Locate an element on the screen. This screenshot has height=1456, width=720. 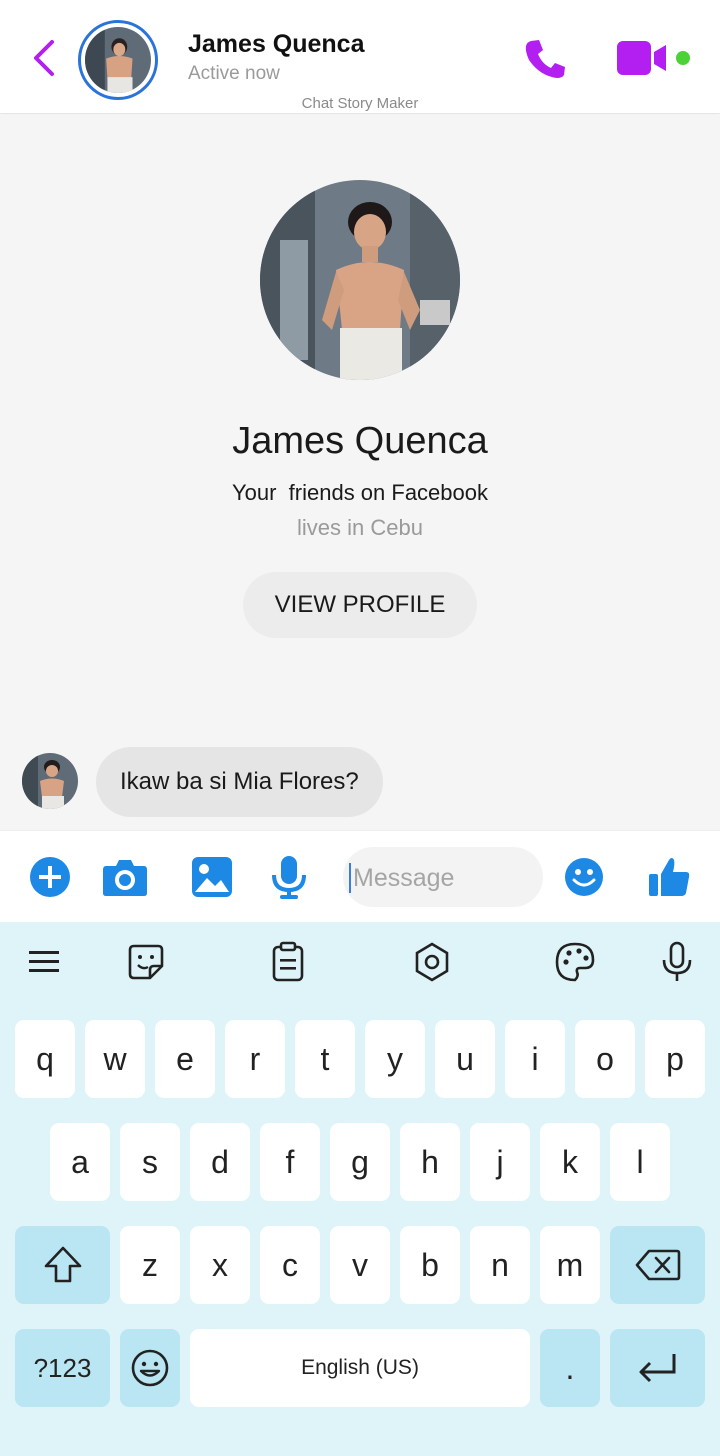
voice-input-icon is located at coordinates (677, 962).